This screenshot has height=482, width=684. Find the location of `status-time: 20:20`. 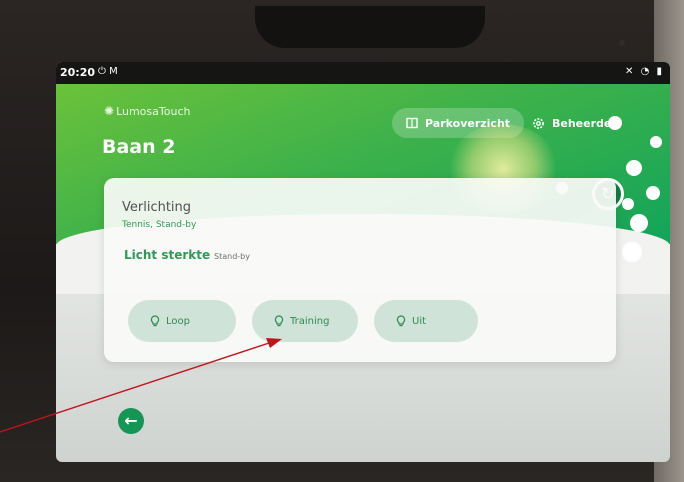

status-time: 20:20 is located at coordinates (78, 72).